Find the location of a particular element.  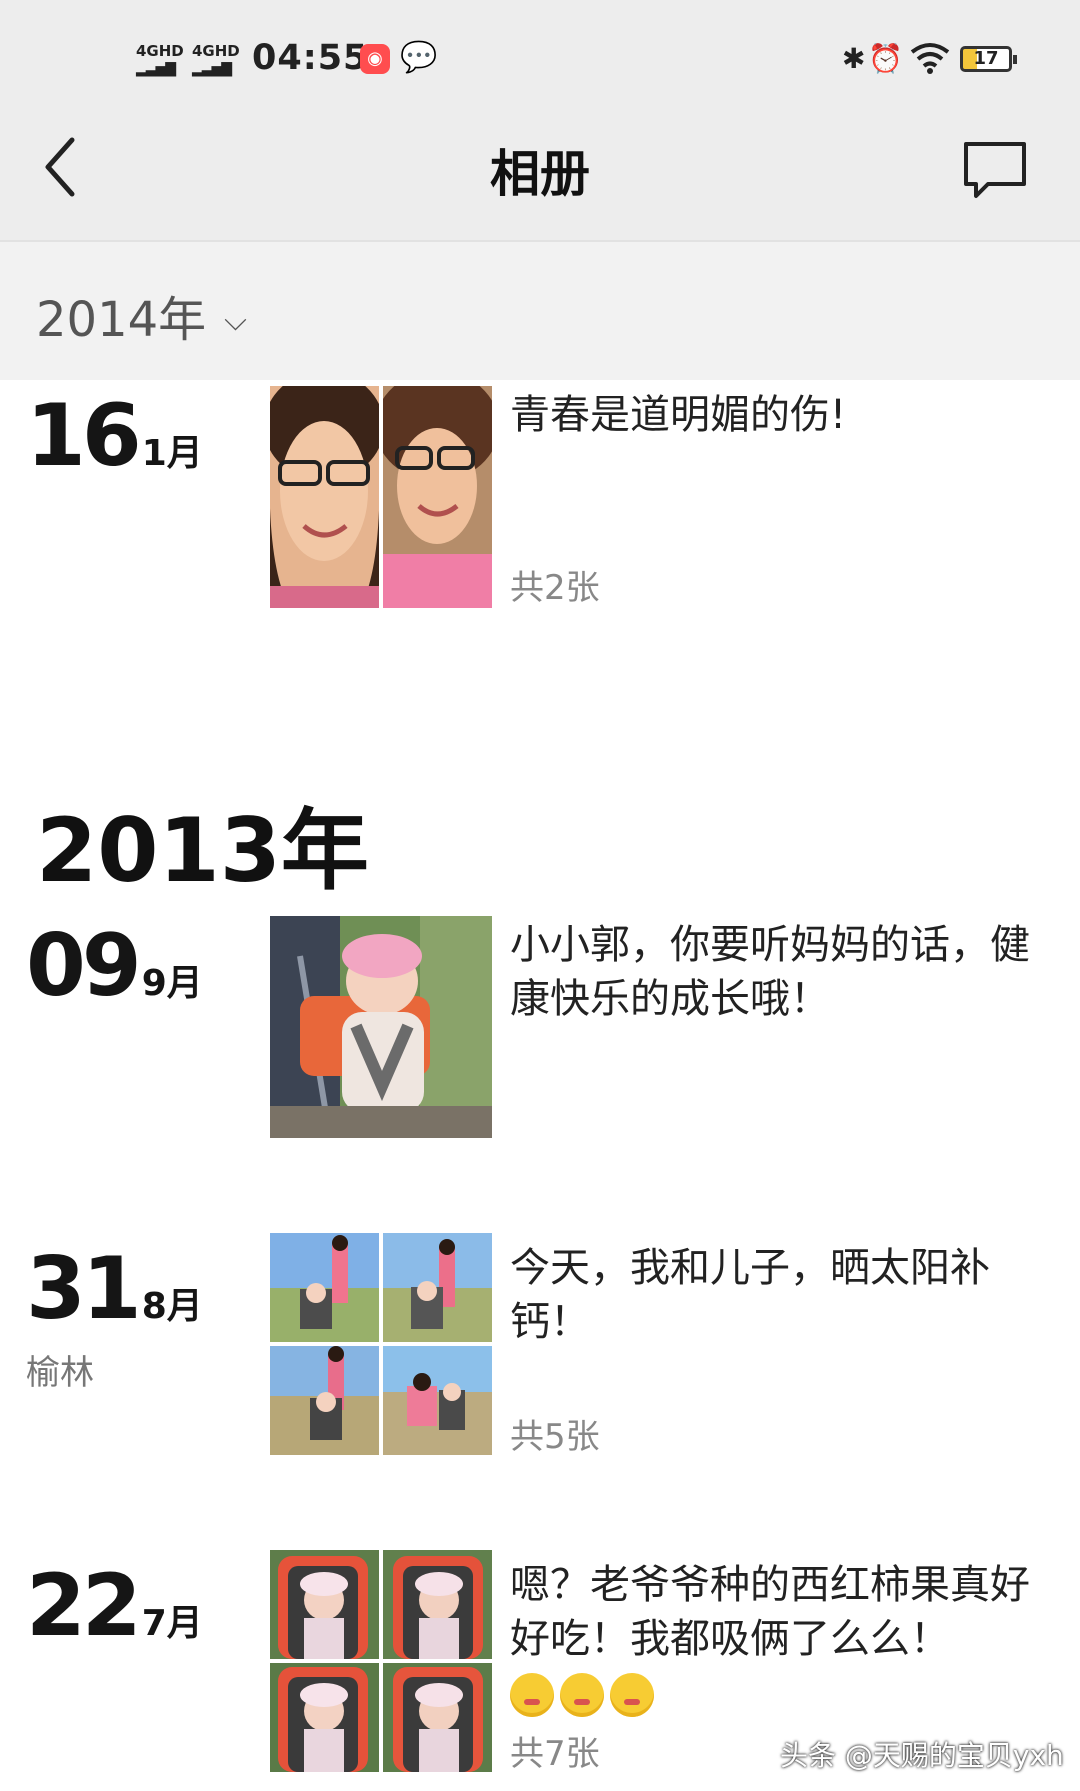

signal-2-label: 4GHD is located at coordinates (216, 51).